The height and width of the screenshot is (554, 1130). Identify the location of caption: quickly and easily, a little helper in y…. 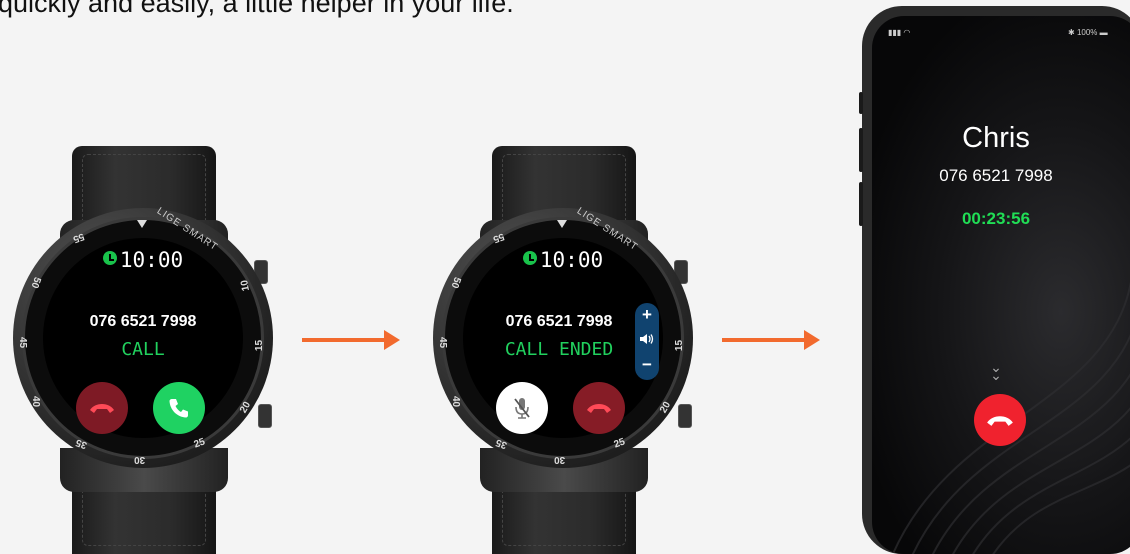
(257, 9).